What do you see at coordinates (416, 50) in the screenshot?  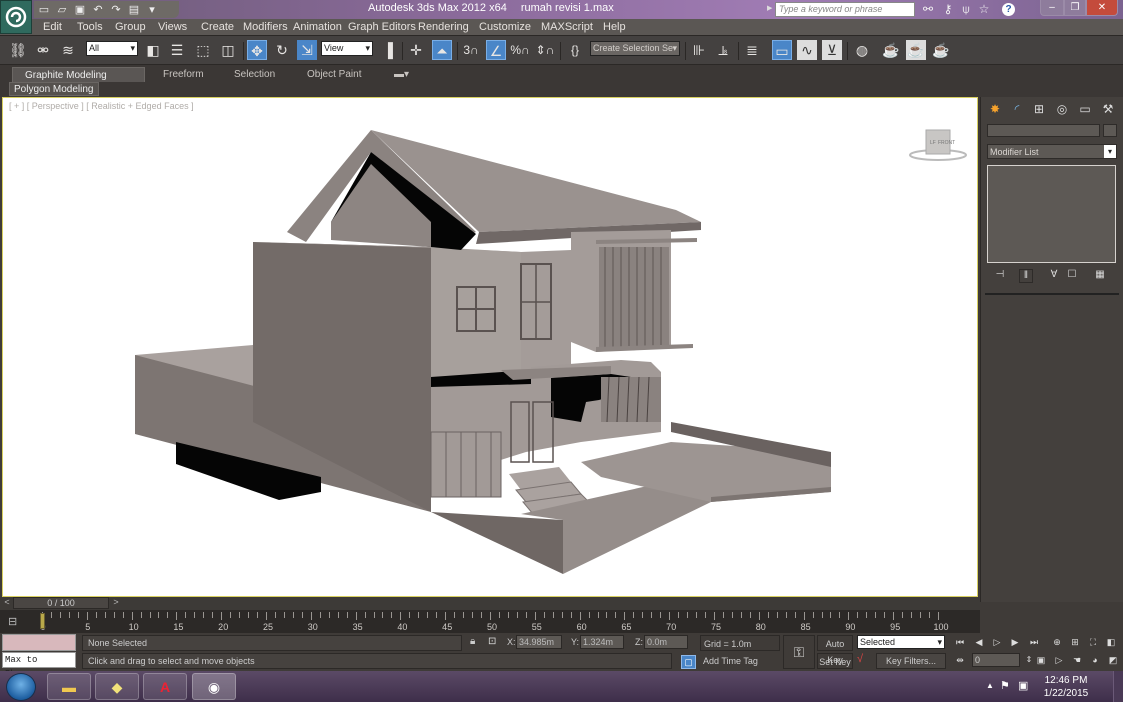 I see `select-and-manipulate-icon: ✛` at bounding box center [416, 50].